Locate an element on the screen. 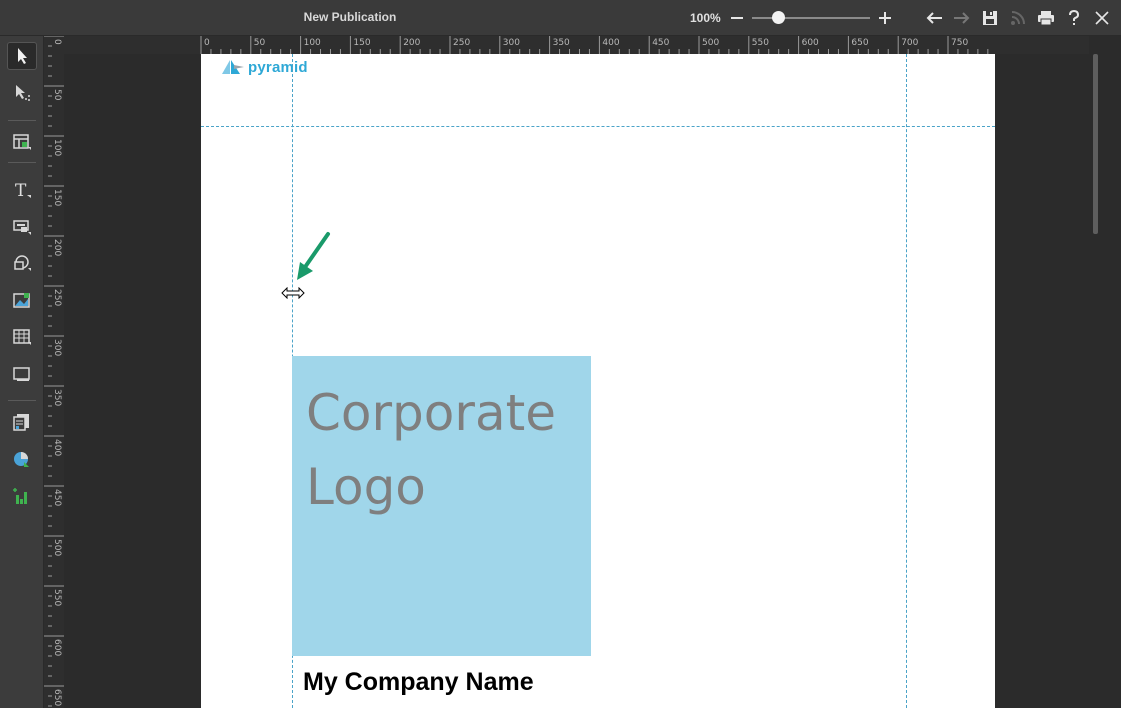 This screenshot has width=1121, height=708. text-tool-button: T is located at coordinates (22, 190).